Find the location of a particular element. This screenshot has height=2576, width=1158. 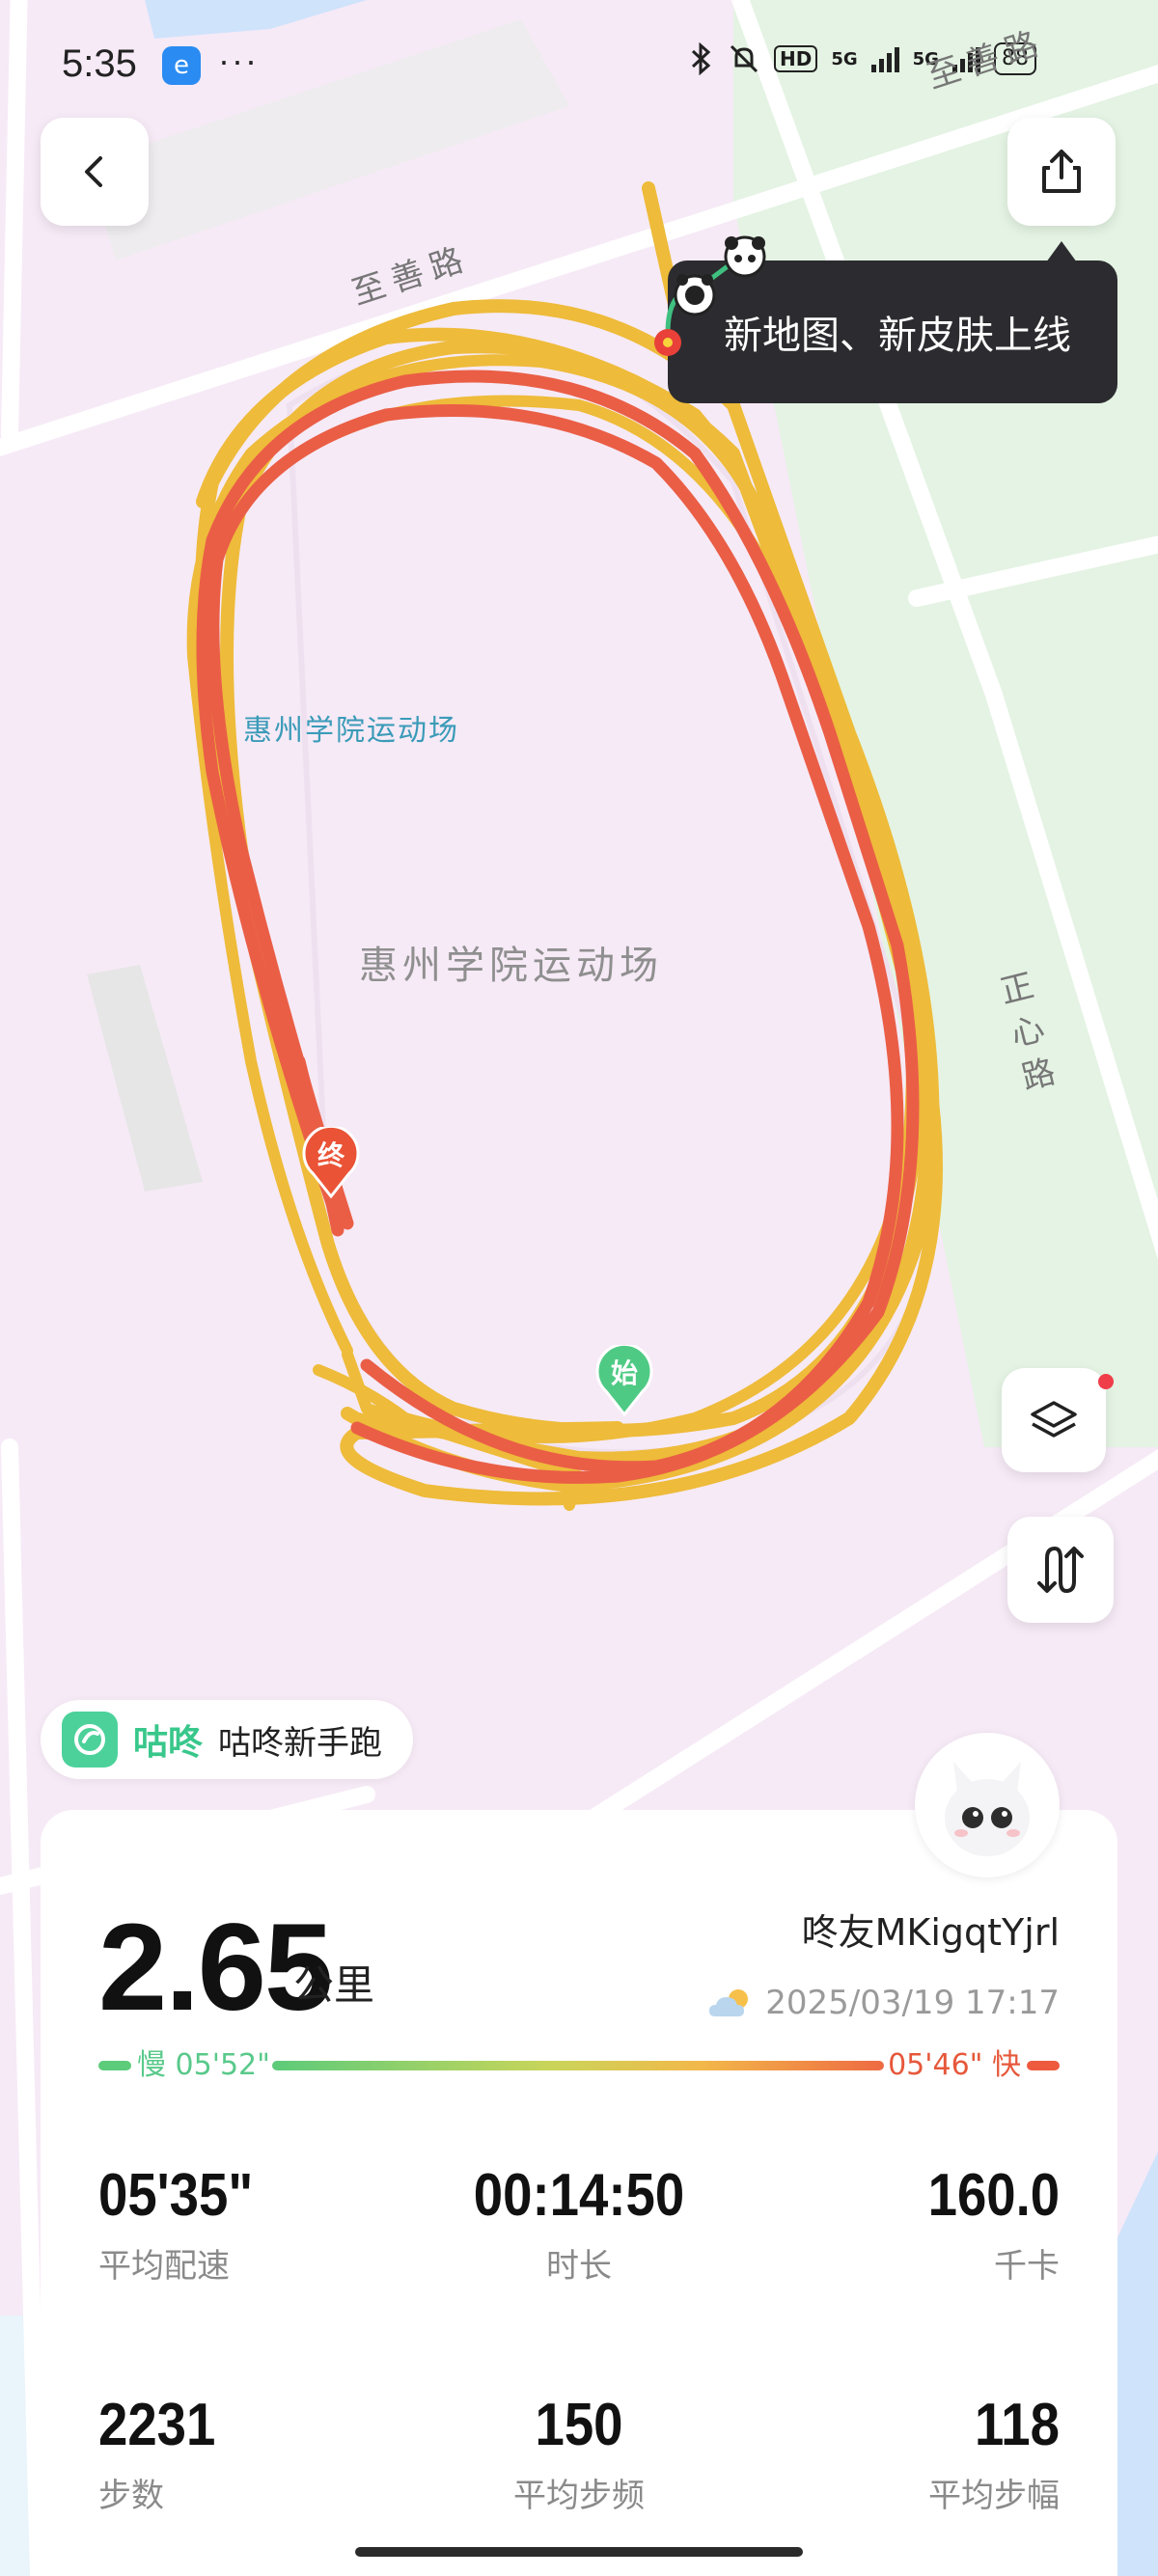

chevron-left-icon is located at coordinates (93, 172).